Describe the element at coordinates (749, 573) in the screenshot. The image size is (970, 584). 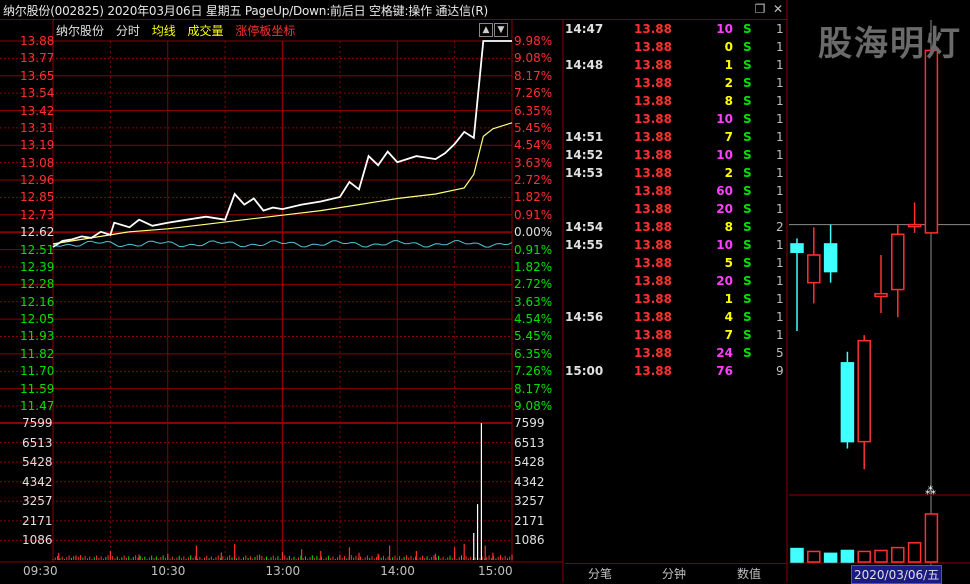
I see `tab-shuzhi: 数值` at that location.